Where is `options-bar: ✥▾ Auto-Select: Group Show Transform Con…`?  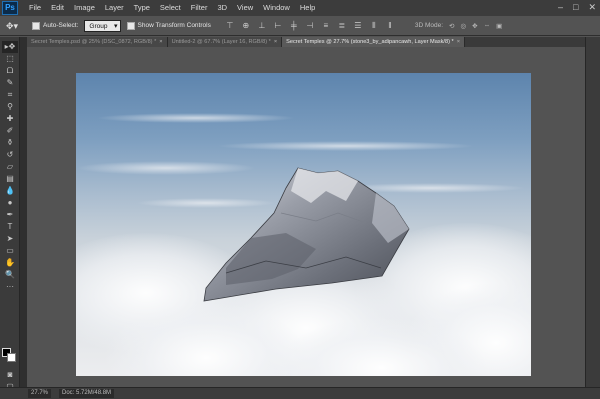 options-bar: ✥▾ Auto-Select: Group Show Transform Con… is located at coordinates (300, 26).